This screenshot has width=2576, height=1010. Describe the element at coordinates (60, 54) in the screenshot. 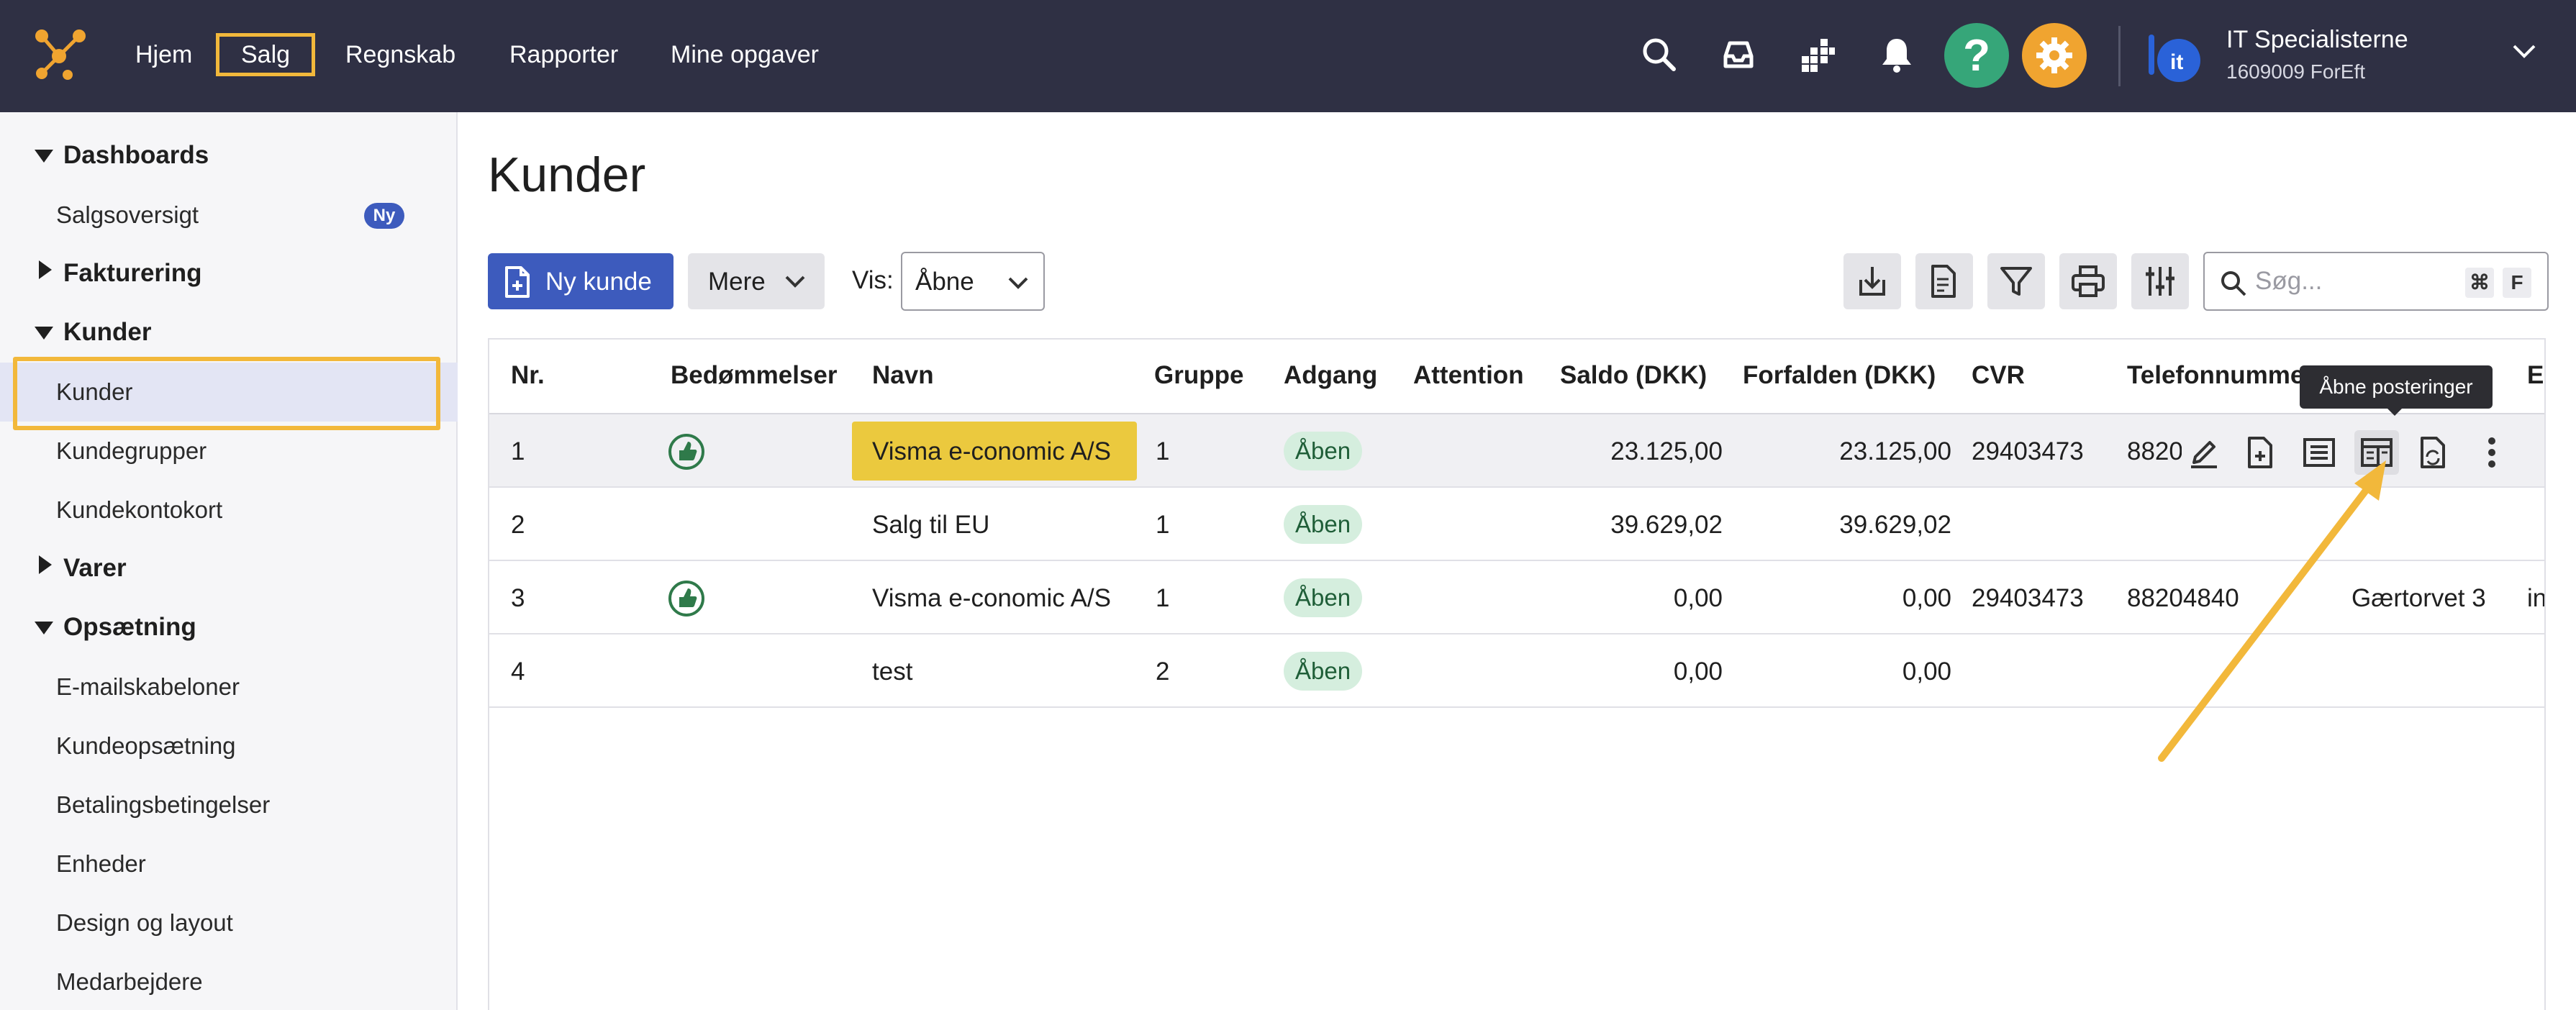

I see `economic-logo` at that location.